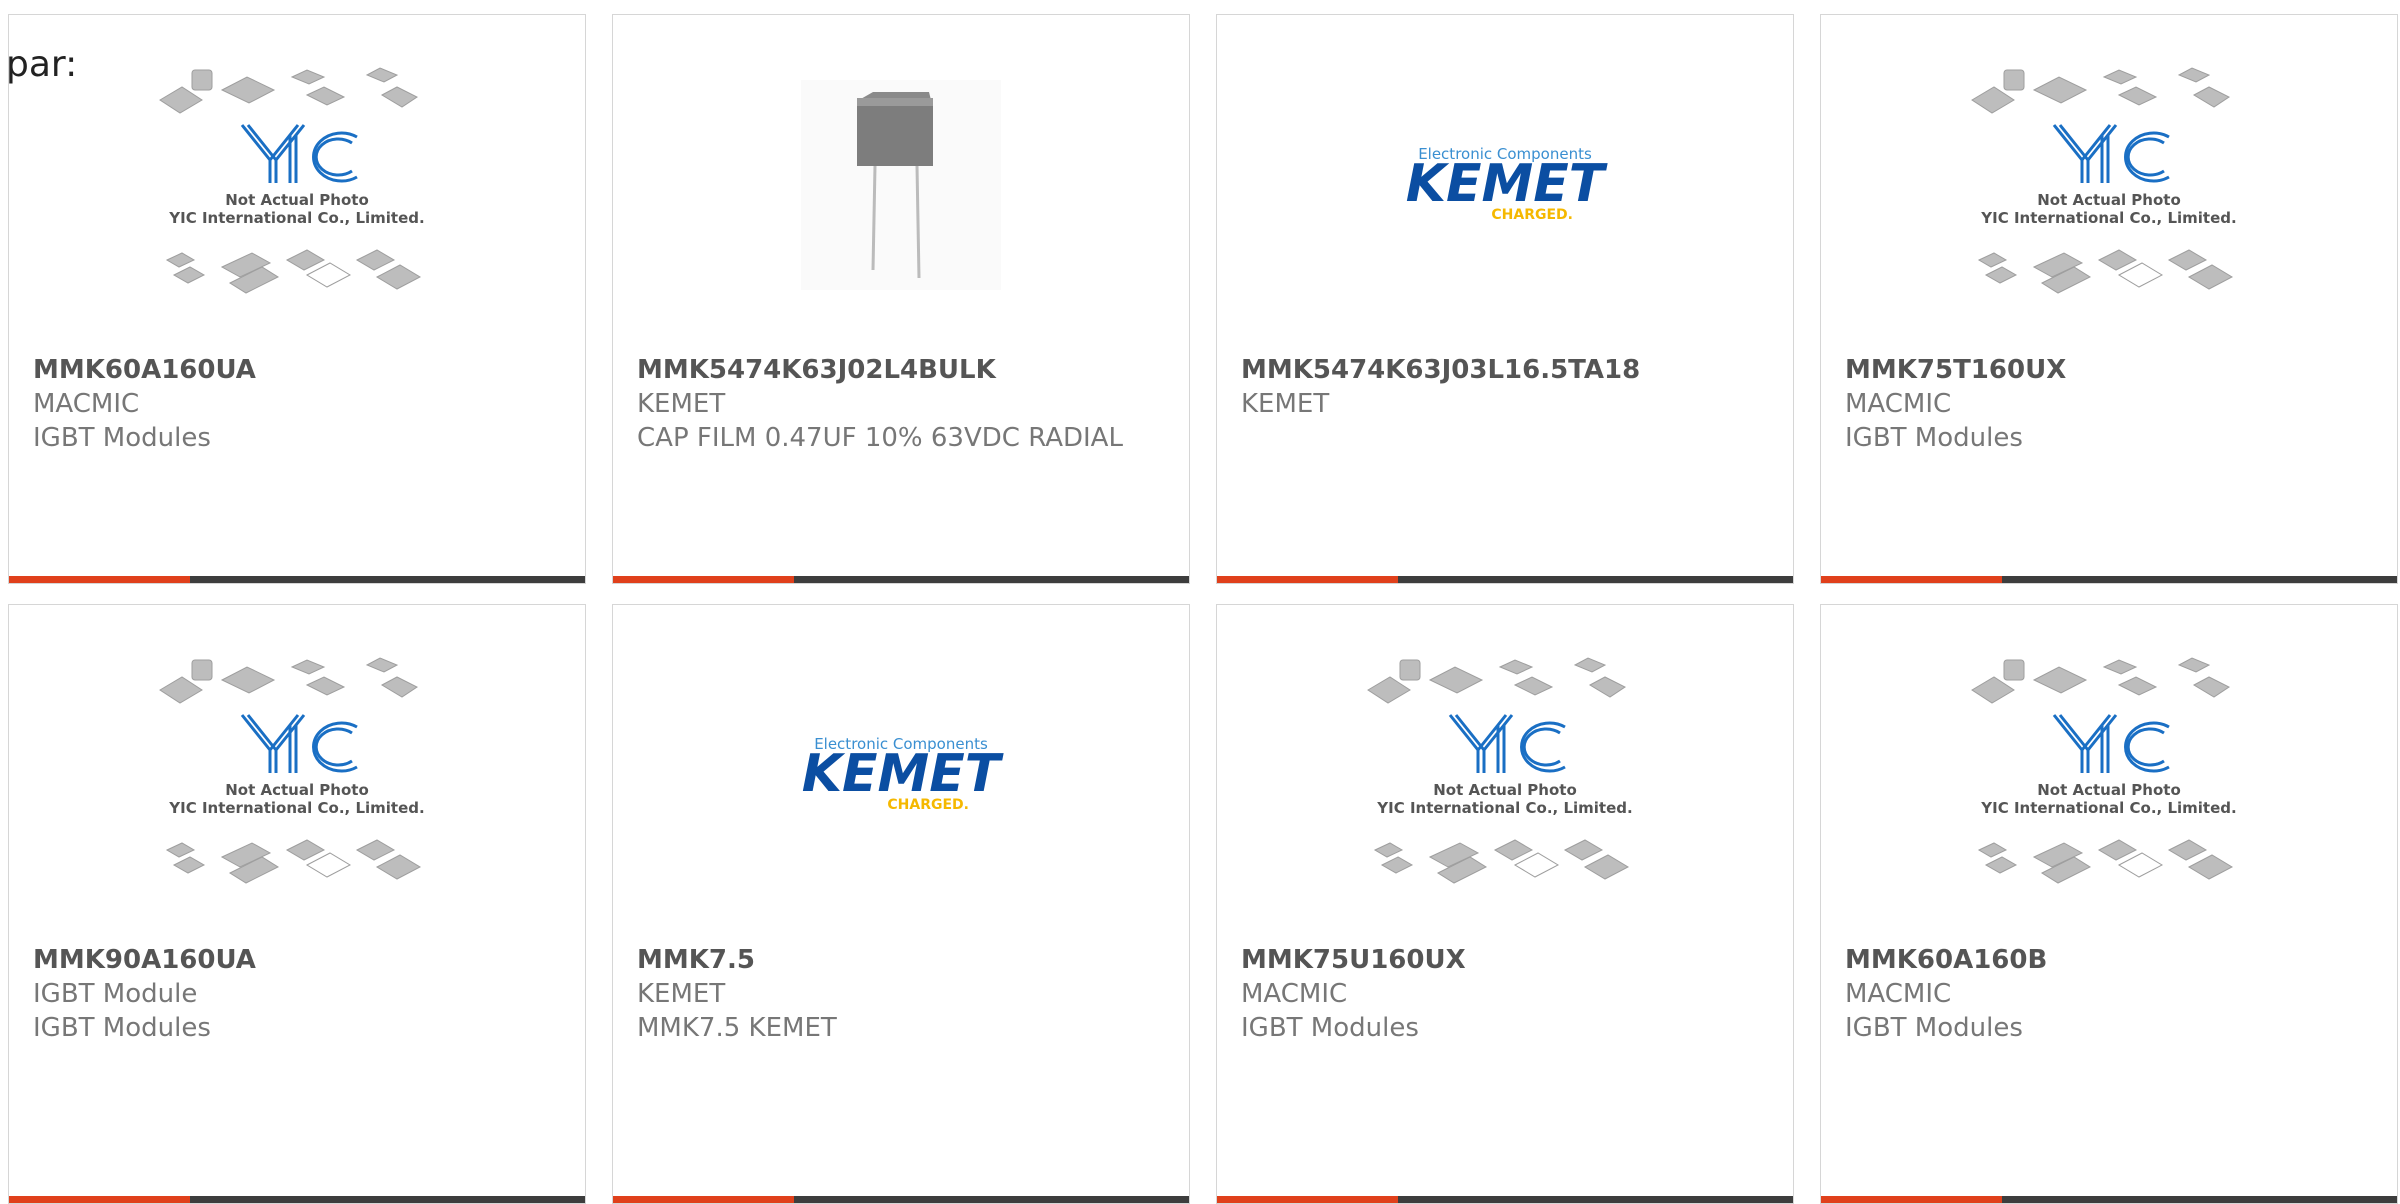 The width and height of the screenshot is (2400, 1204). I want to click on part-number: MMK60A160B, so click(2111, 960).